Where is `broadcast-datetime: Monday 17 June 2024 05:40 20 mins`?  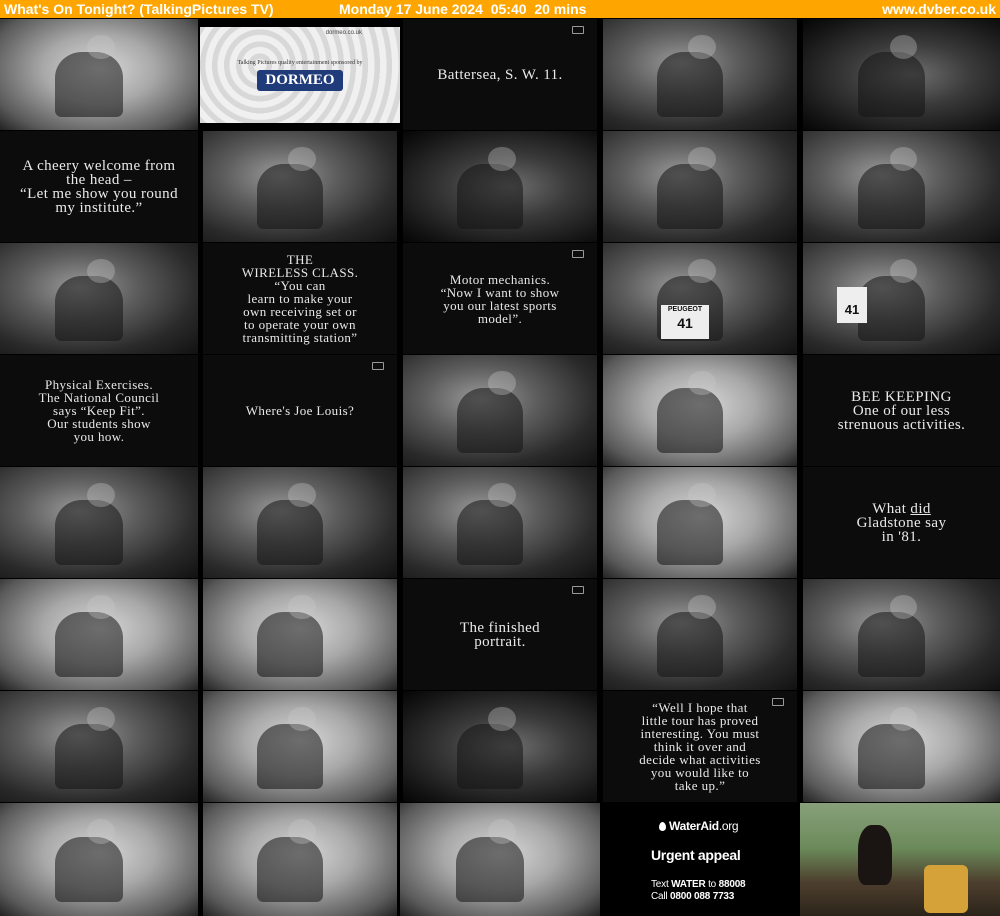 broadcast-datetime: Monday 17 June 2024 05:40 20 mins is located at coordinates (463, 9).